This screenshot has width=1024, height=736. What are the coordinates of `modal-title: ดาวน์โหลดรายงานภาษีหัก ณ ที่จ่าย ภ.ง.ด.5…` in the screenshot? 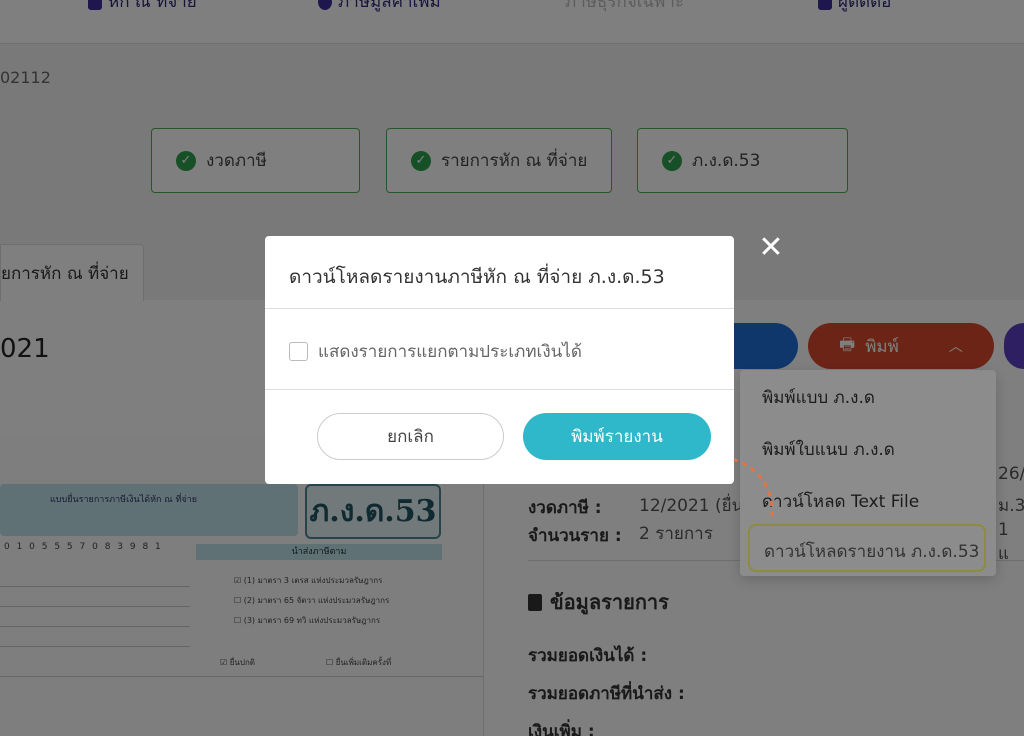 It's located at (477, 277).